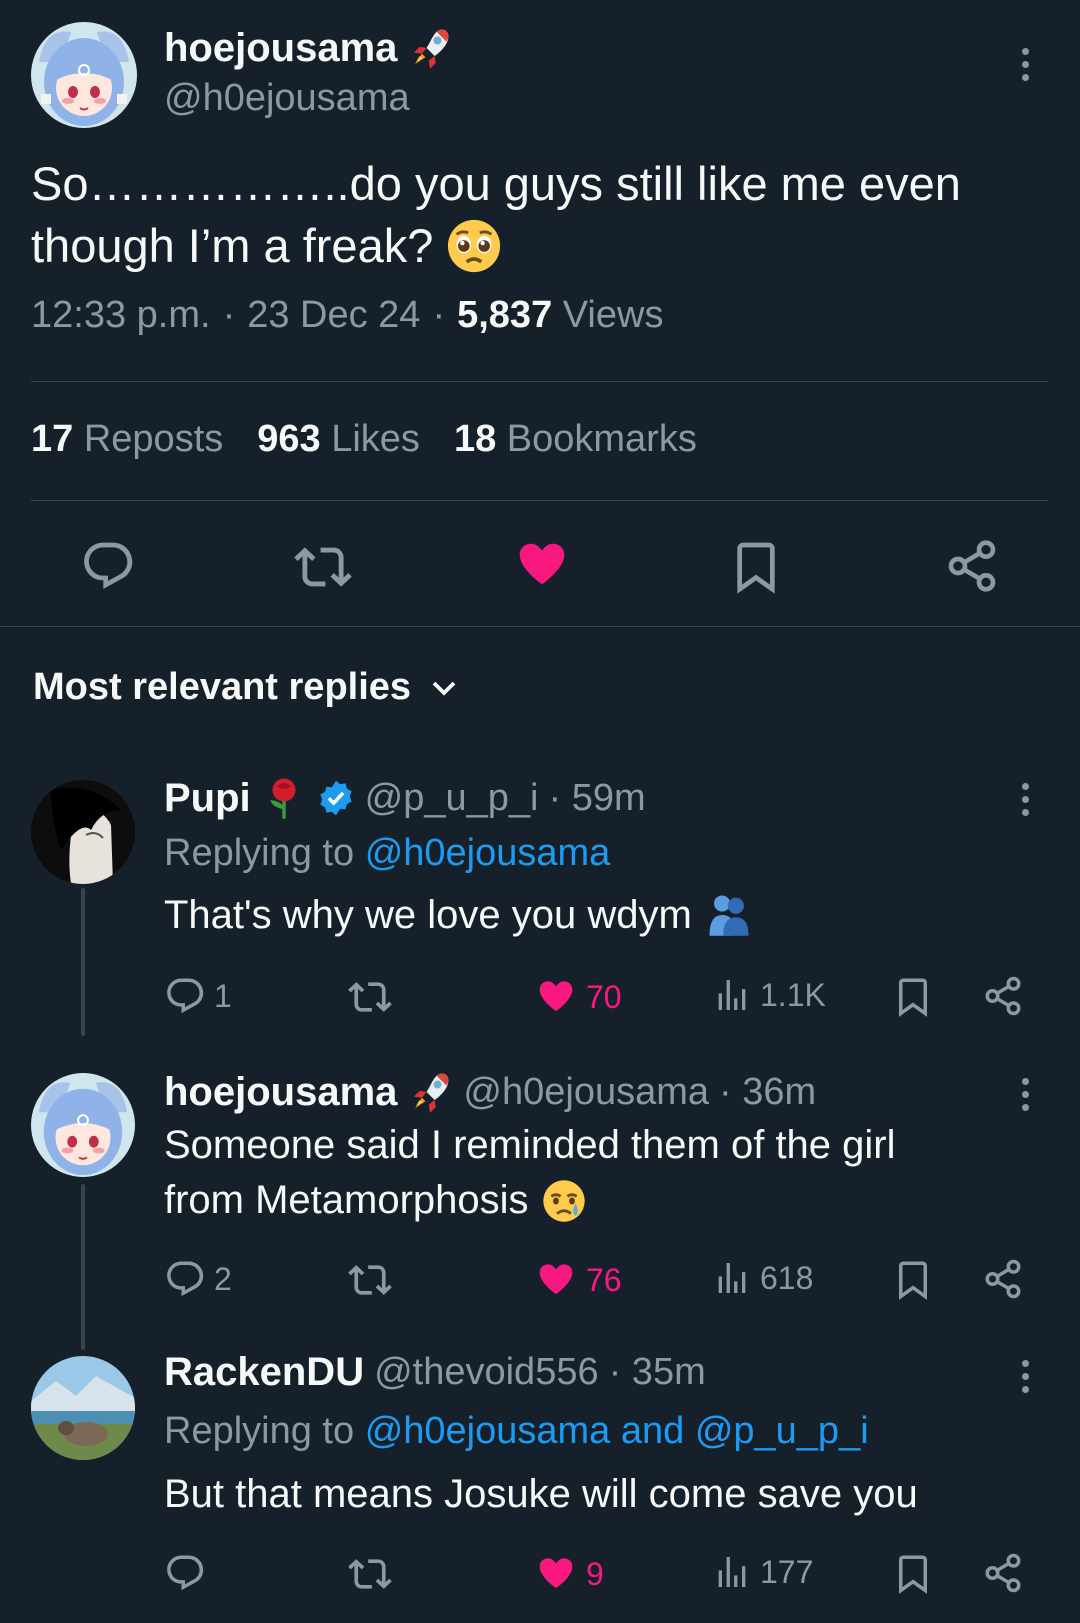 The width and height of the screenshot is (1080, 1623). I want to click on reply-author-name: RackenDU, so click(264, 1372).